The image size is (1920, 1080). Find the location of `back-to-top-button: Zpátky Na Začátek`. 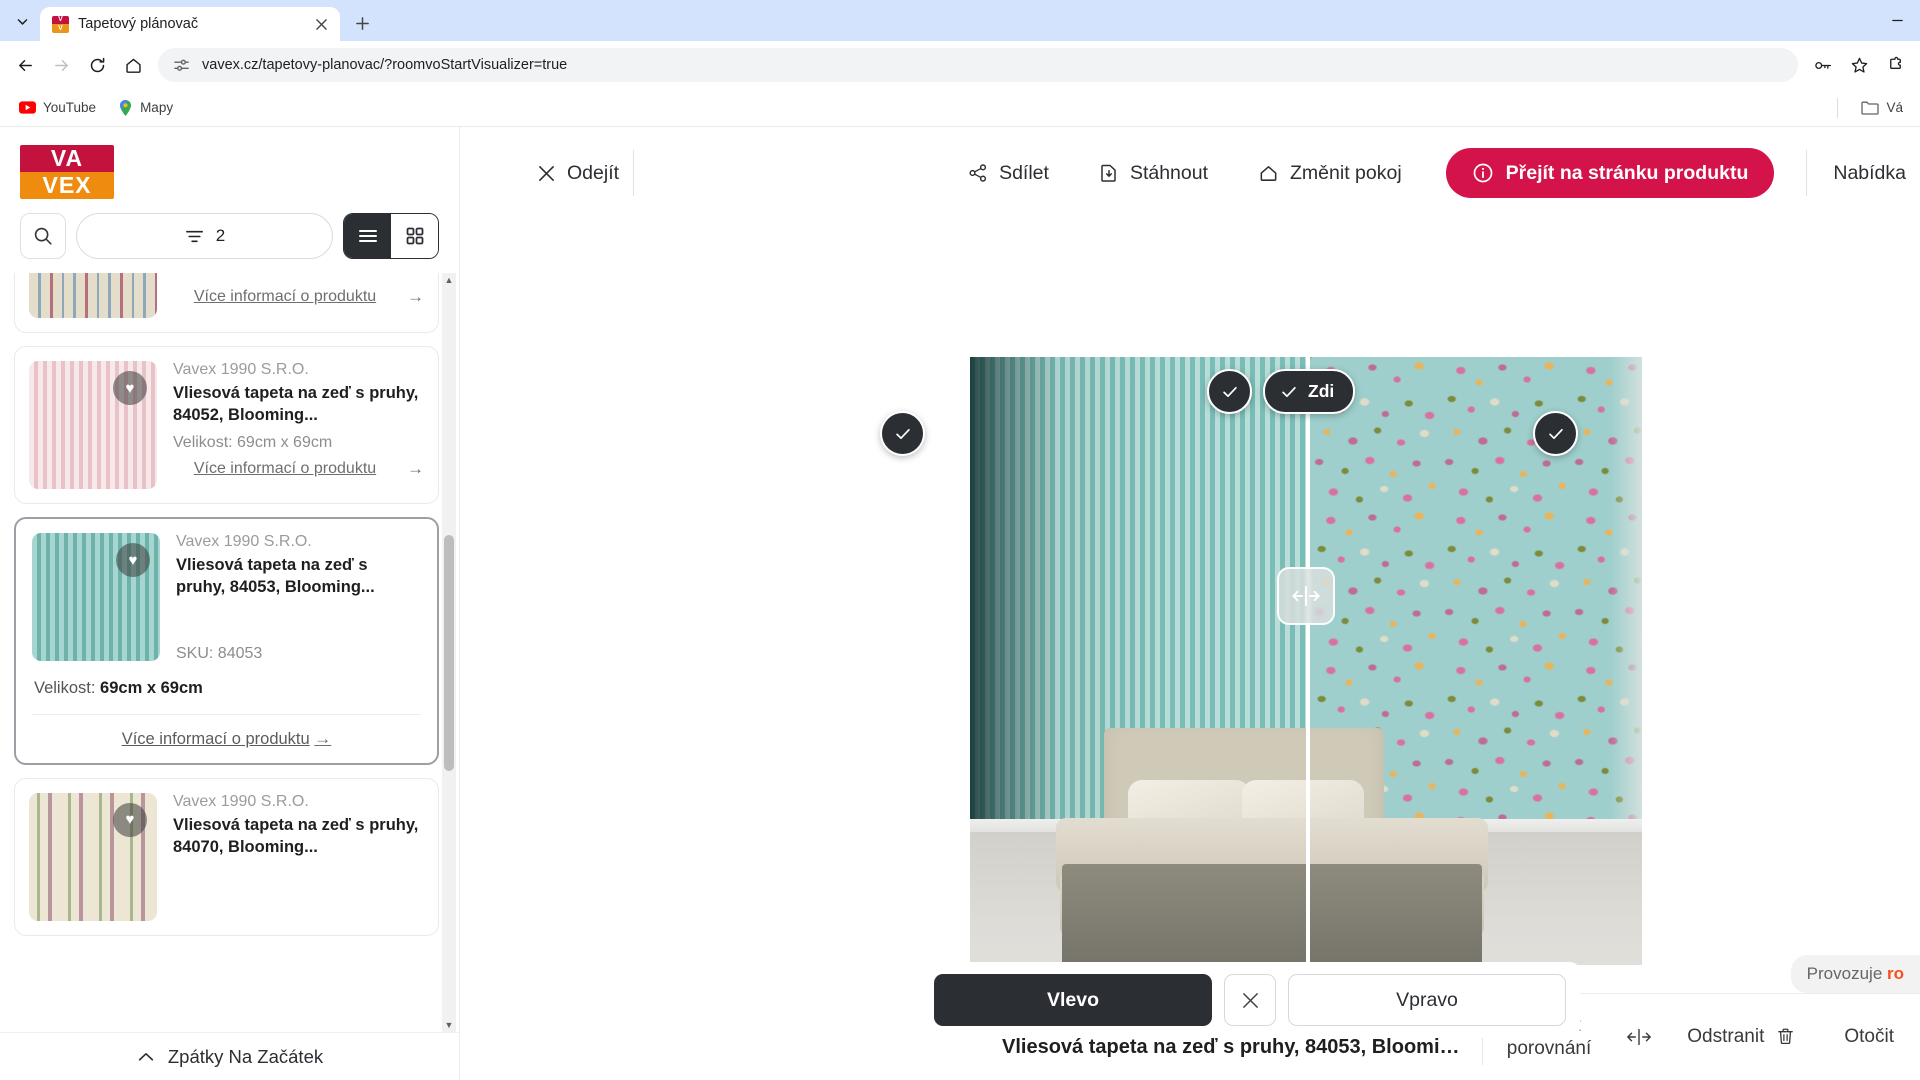

back-to-top-button: Zpátky Na Začátek is located at coordinates (229, 1056).